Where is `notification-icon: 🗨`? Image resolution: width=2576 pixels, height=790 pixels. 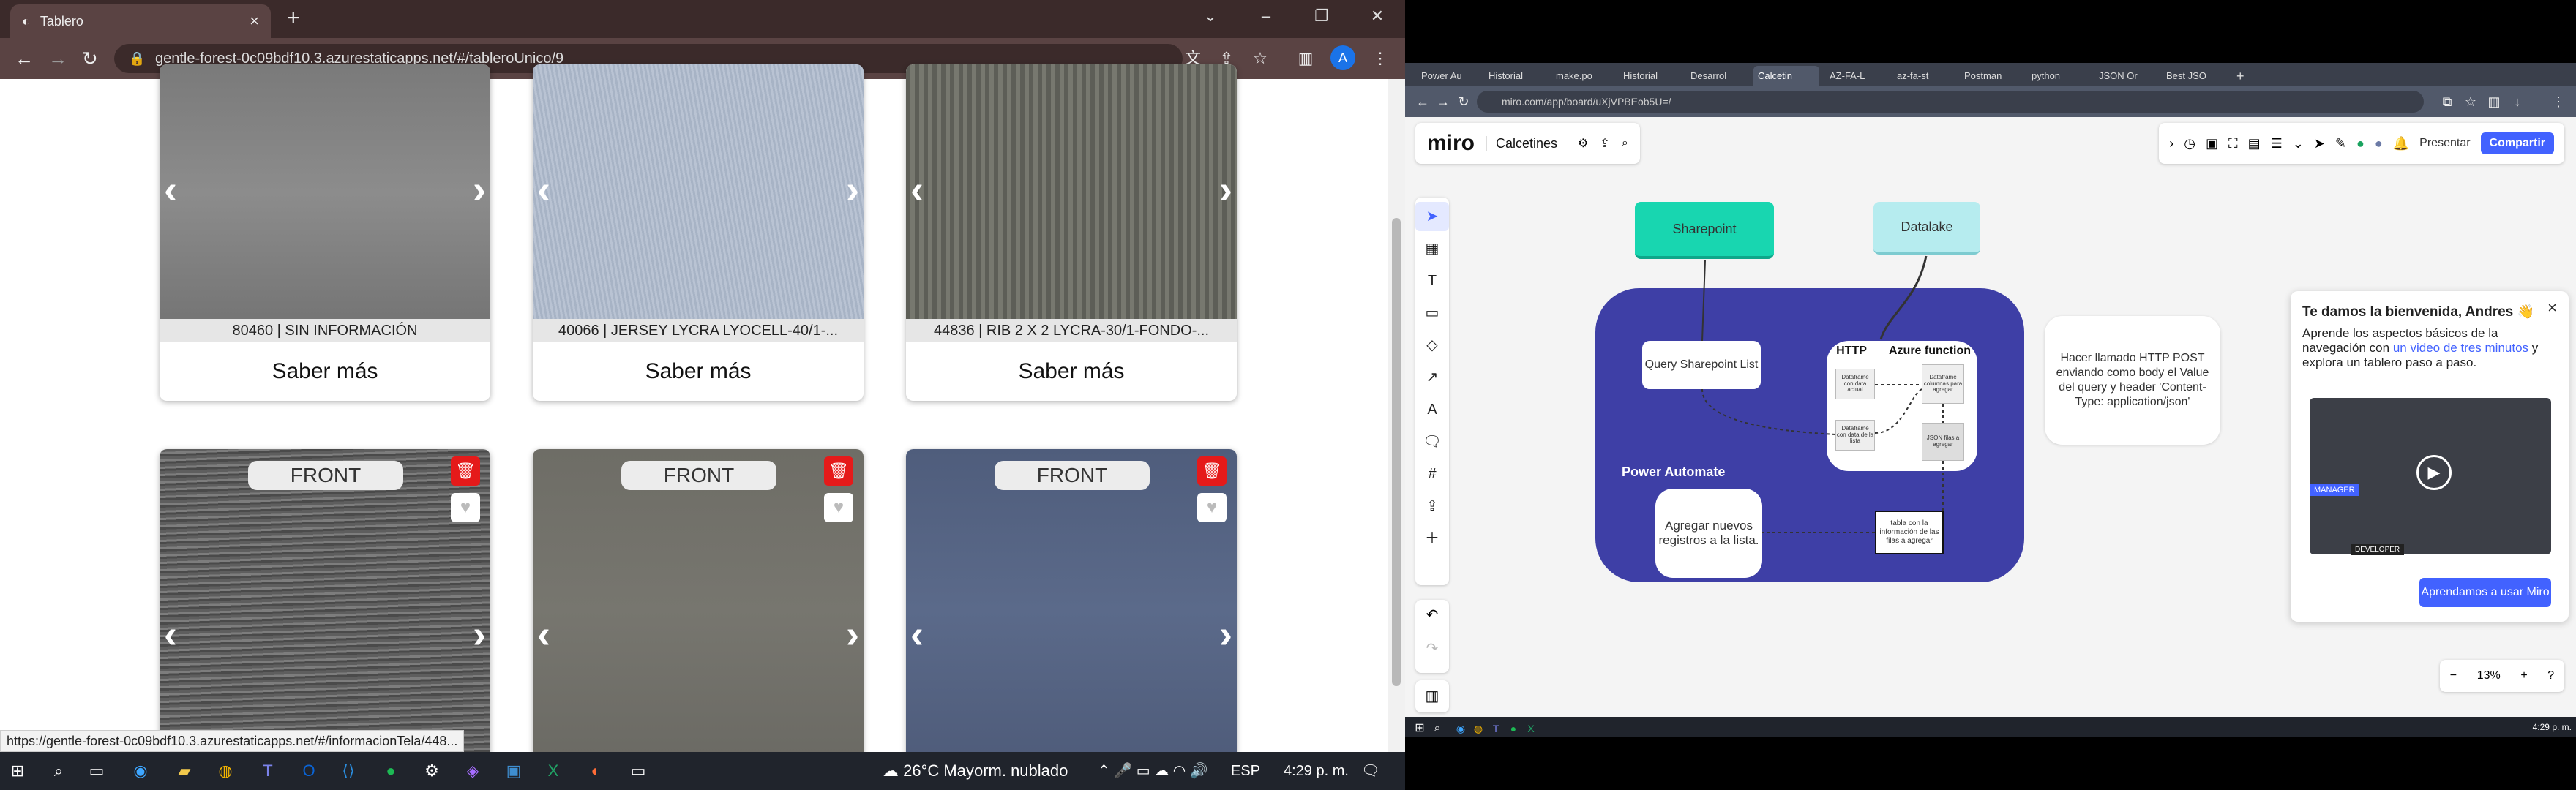
notification-icon: 🗨 is located at coordinates (1370, 771).